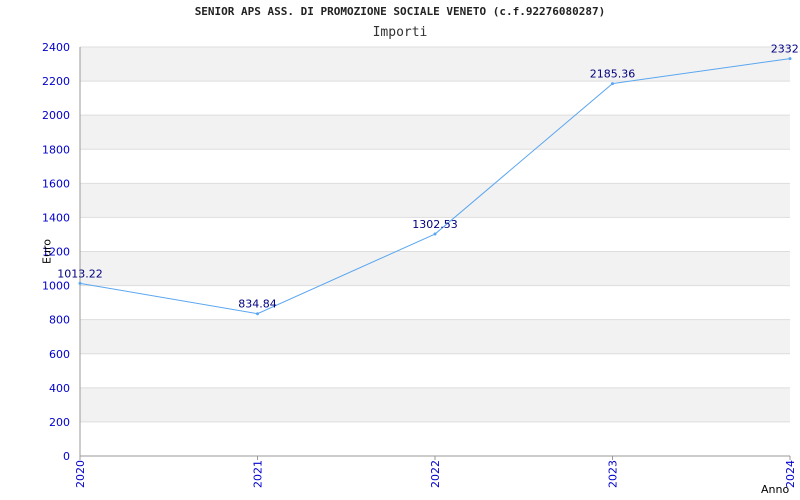  What do you see at coordinates (66, 456) in the screenshot?
I see `y-tick-label: 0` at bounding box center [66, 456].